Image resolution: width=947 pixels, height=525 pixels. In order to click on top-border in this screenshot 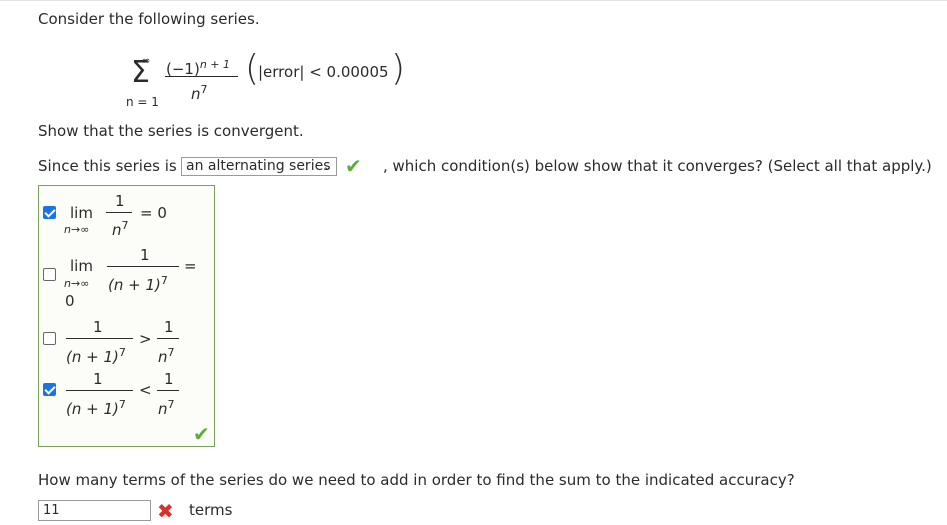, I will do `click(473, 0)`.